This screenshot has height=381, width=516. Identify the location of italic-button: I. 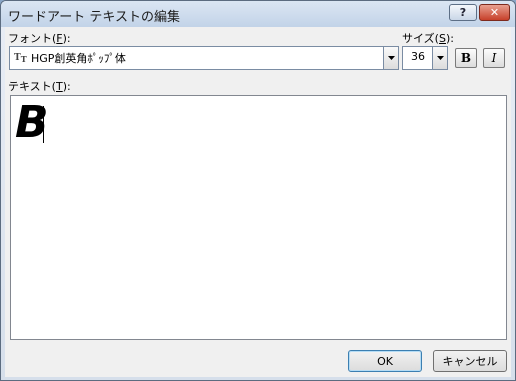
(494, 58).